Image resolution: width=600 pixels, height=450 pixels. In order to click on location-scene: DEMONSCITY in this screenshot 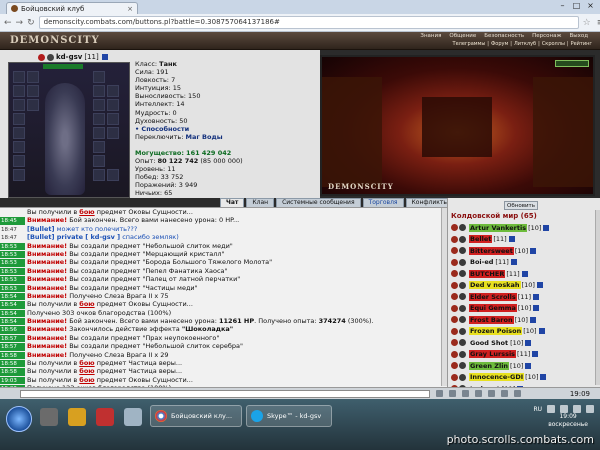, I will do `click(457, 125)`.